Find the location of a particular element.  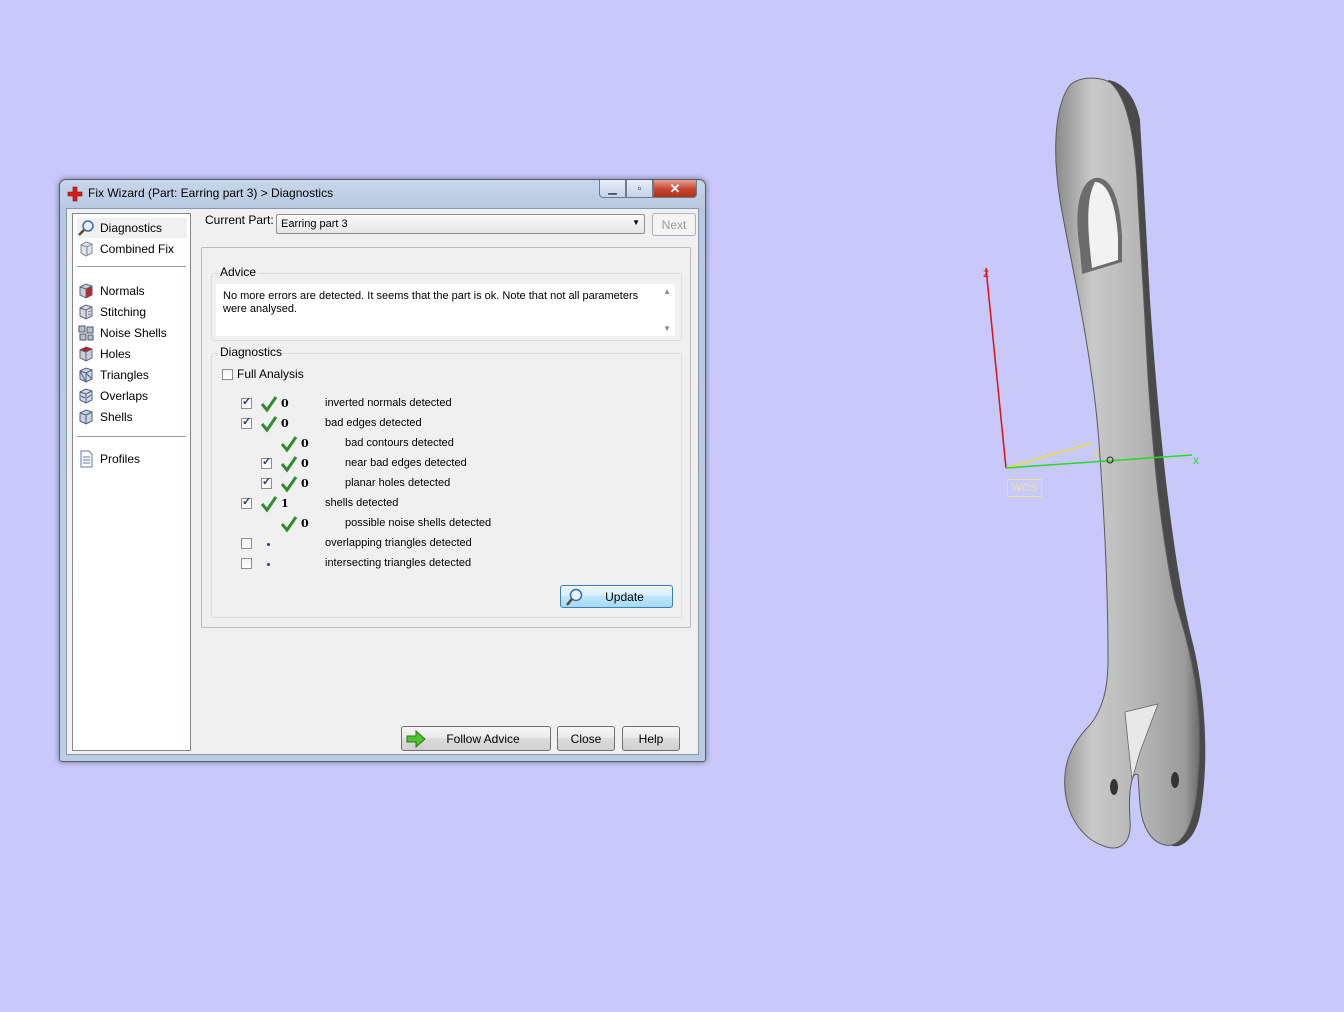

minimize-icon: ▁ is located at coordinates (612, 189).